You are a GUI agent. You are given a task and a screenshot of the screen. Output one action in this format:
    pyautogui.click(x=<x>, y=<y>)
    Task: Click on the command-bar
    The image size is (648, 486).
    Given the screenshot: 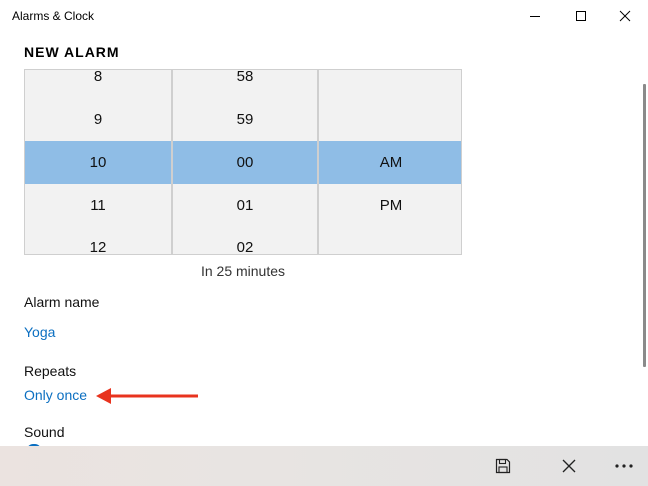 What is the action you would take?
    pyautogui.click(x=324, y=466)
    